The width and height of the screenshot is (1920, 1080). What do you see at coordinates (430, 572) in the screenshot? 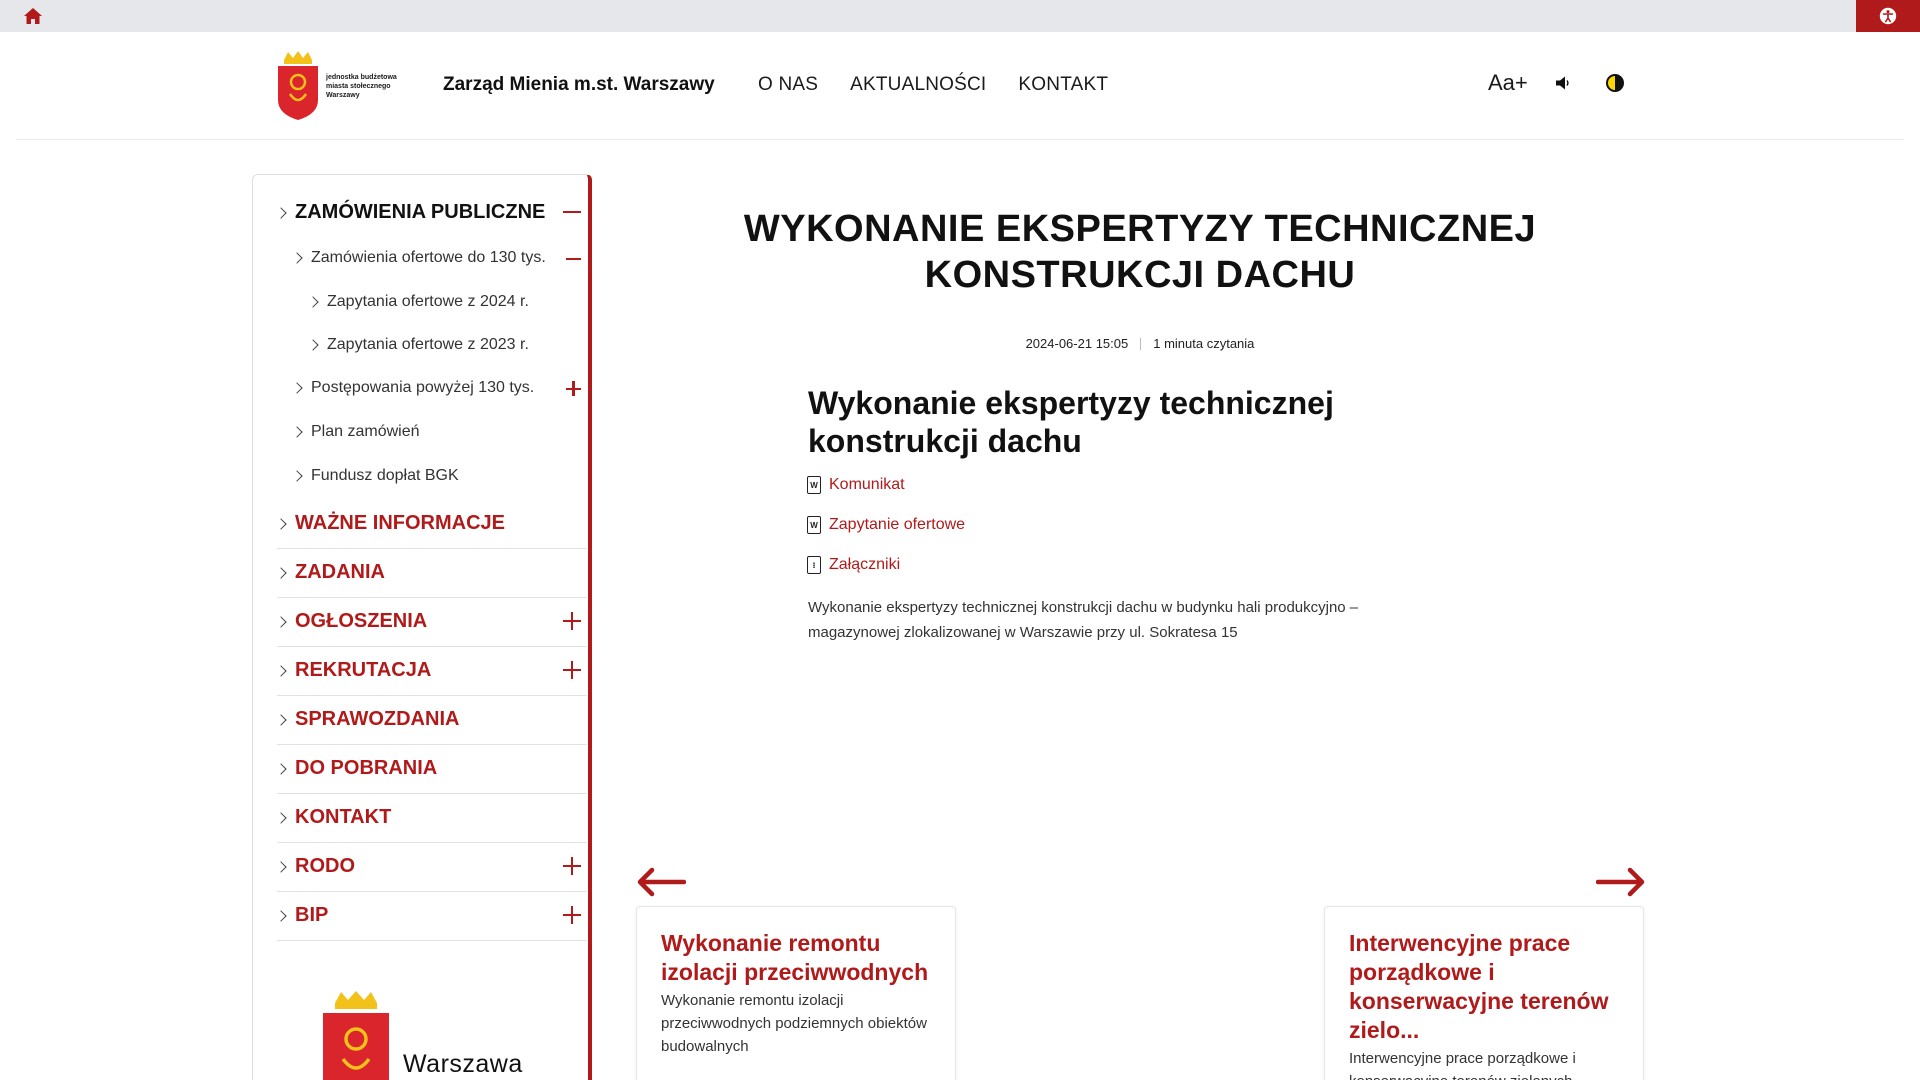
I see `sidebar-item-zadania: ZADANIA` at bounding box center [430, 572].